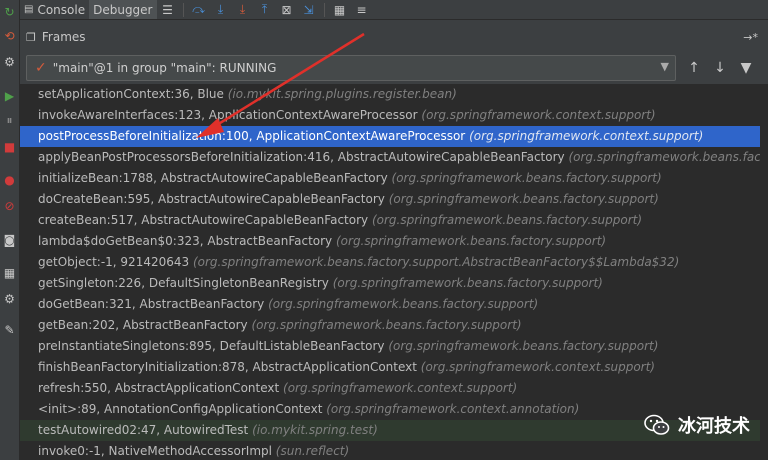 The width and height of the screenshot is (768, 460). I want to click on pin-panel-icon: →*, so click(750, 37).